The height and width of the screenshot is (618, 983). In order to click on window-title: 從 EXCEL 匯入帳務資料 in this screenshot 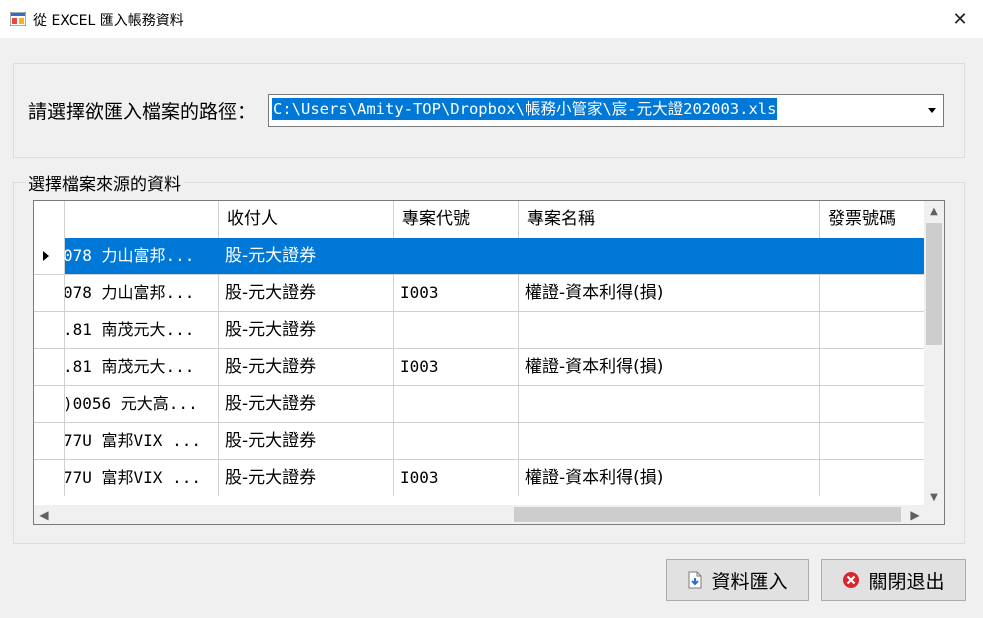, I will do `click(108, 21)`.